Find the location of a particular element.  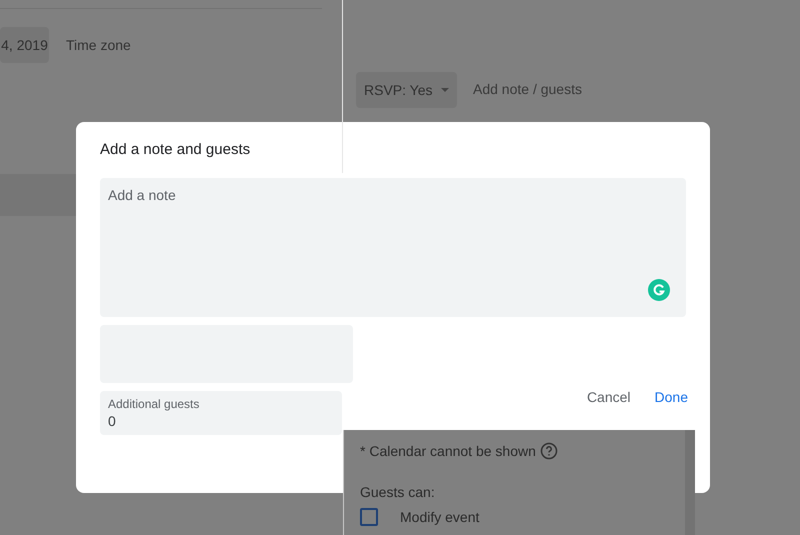

dialog-title: Add a note and guests is located at coordinates (176, 150).